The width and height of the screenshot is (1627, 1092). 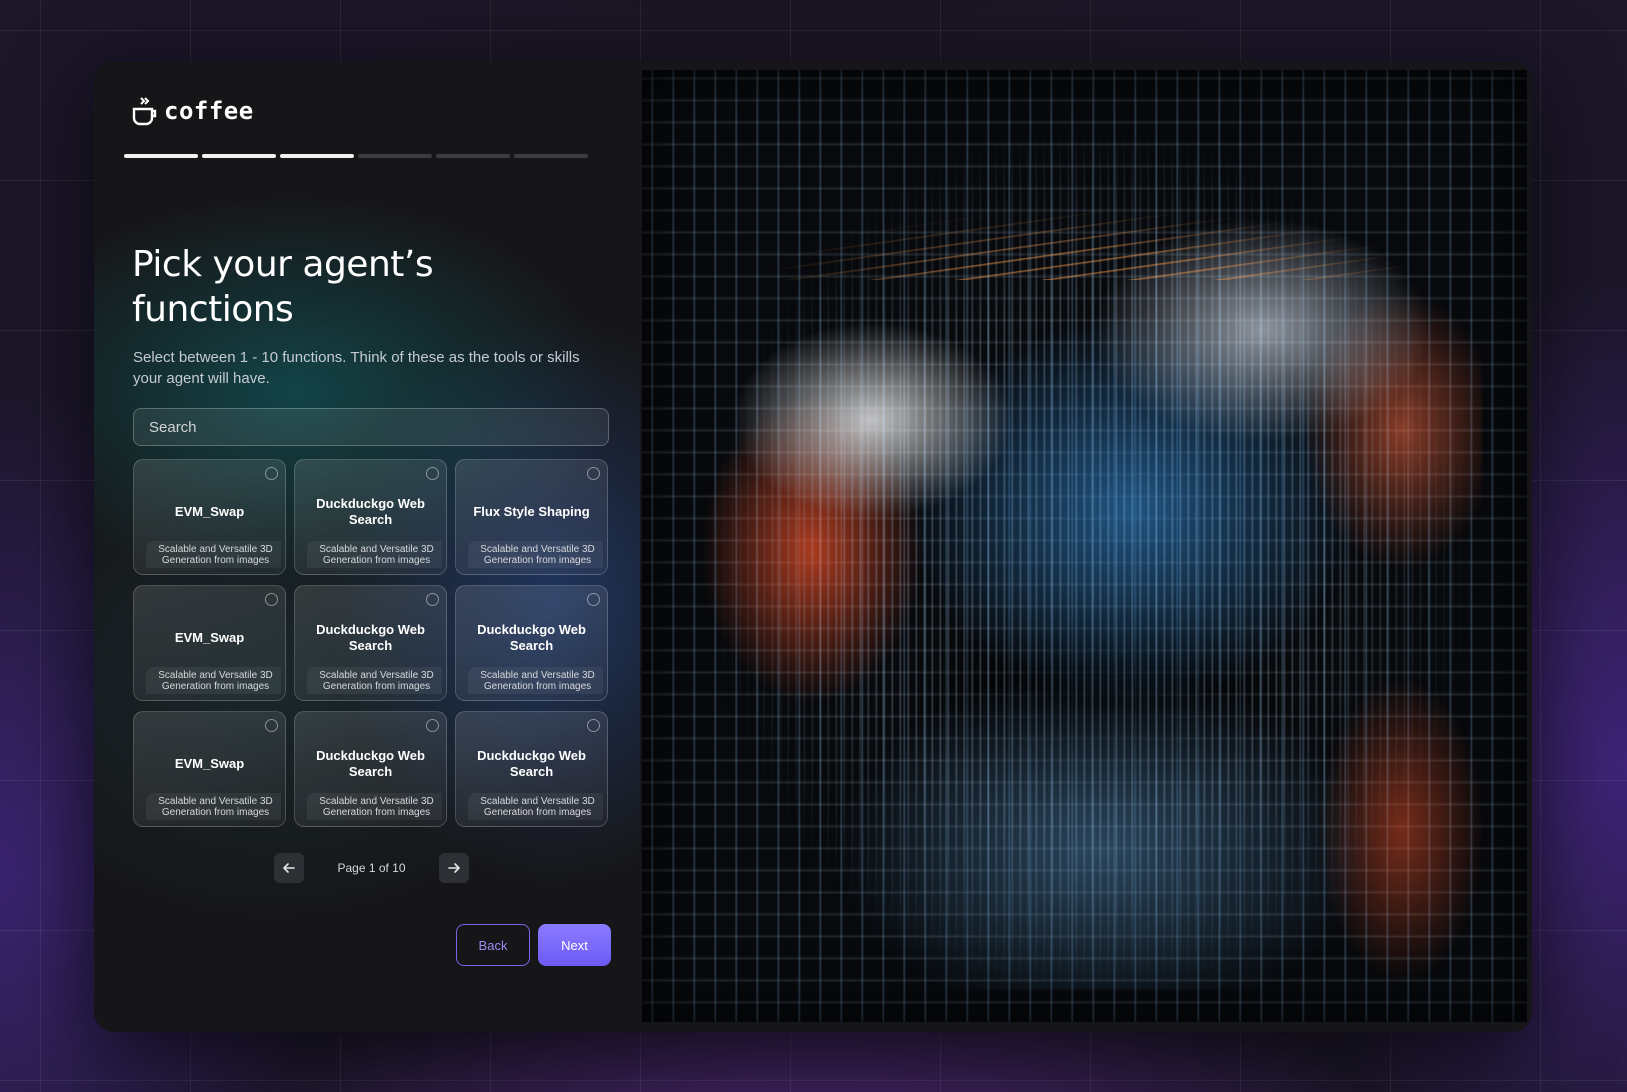 I want to click on arrow-left-icon, so click(x=289, y=868).